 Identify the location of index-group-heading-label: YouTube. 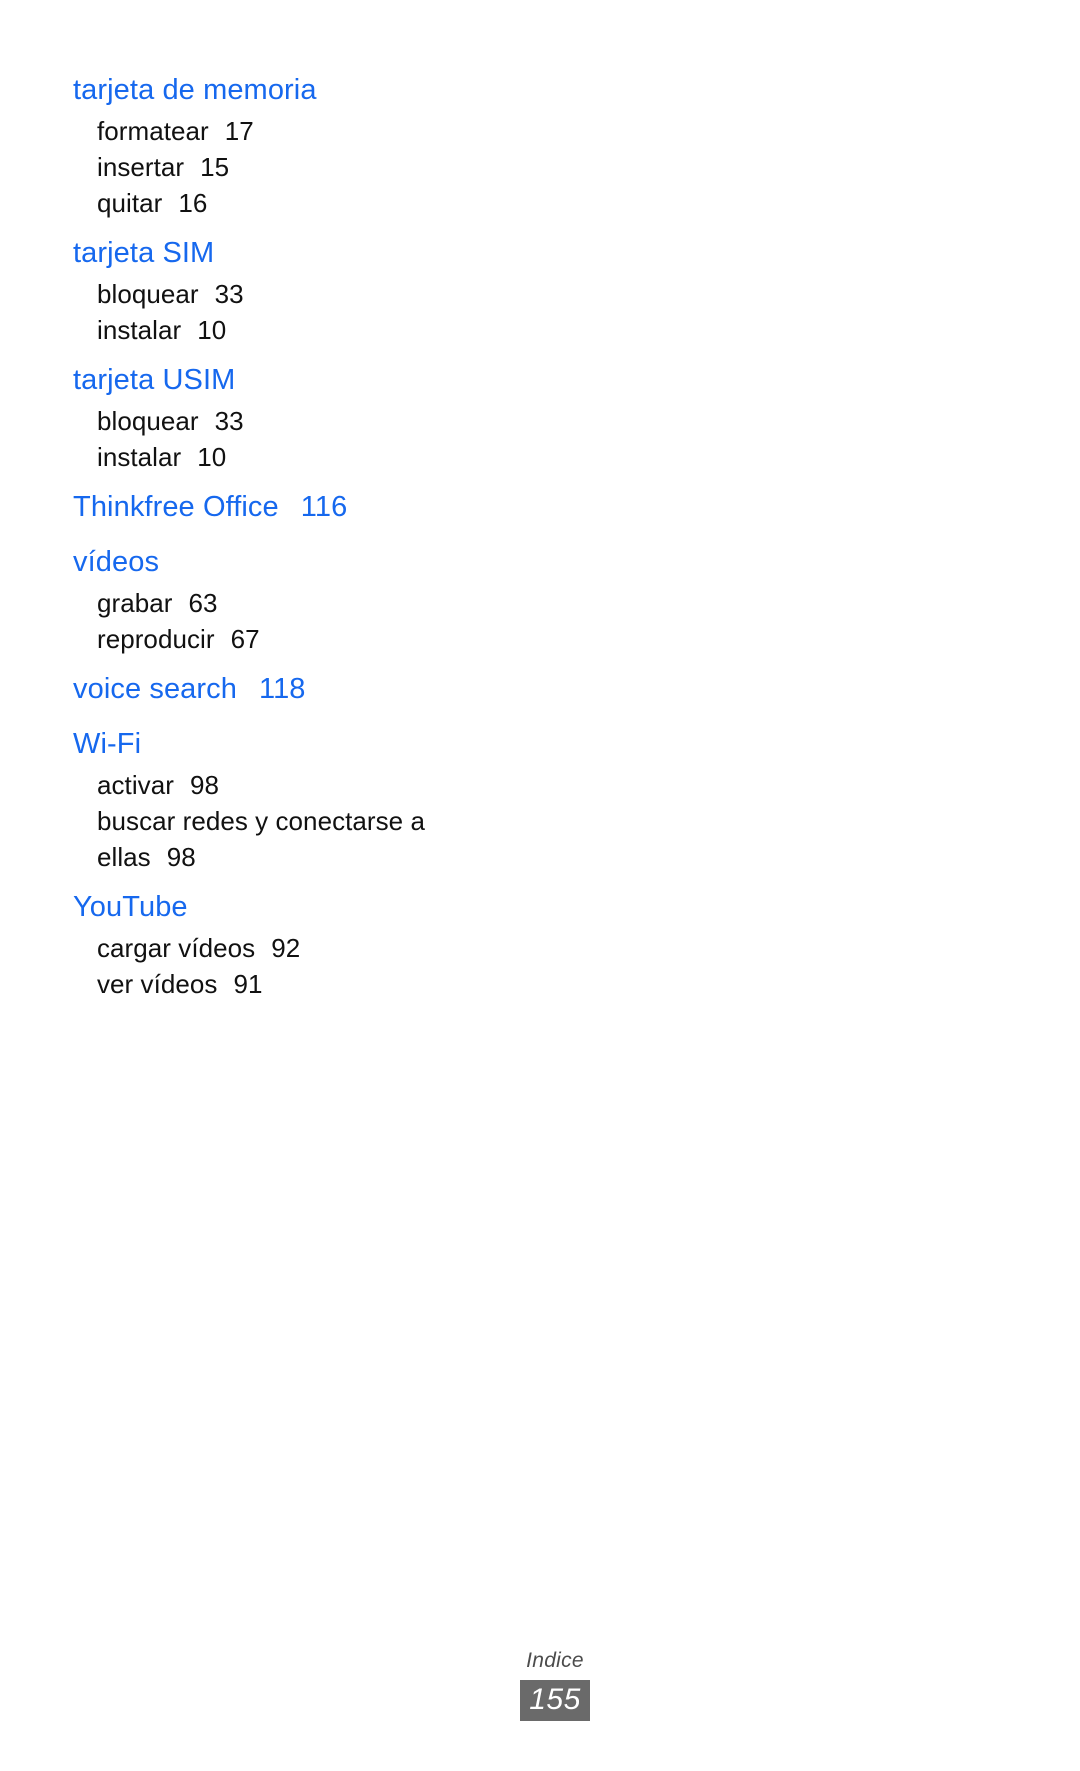
(130, 907).